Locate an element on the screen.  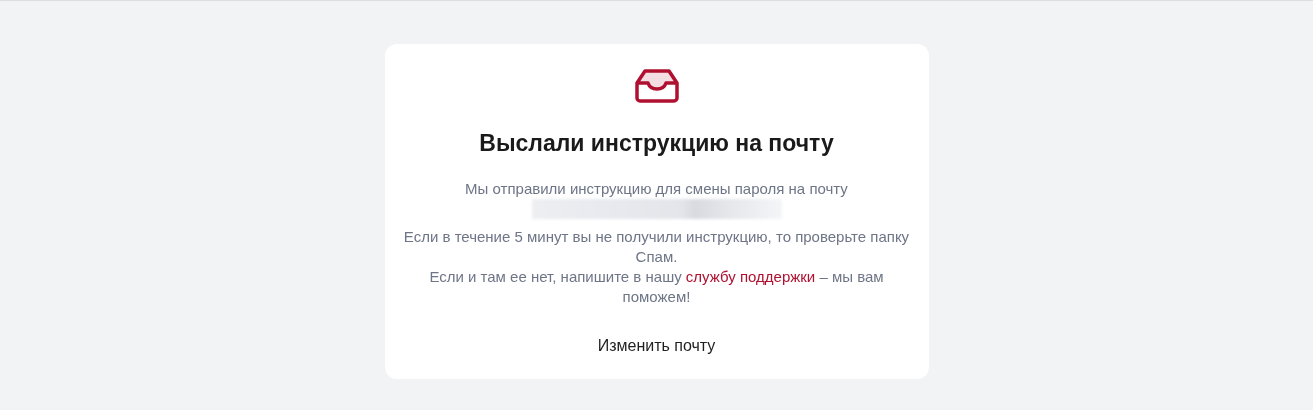
support-message: Если и там ее нет, напишите в нашу службу поддержки – мы вам поможем! is located at coordinates (656, 287).